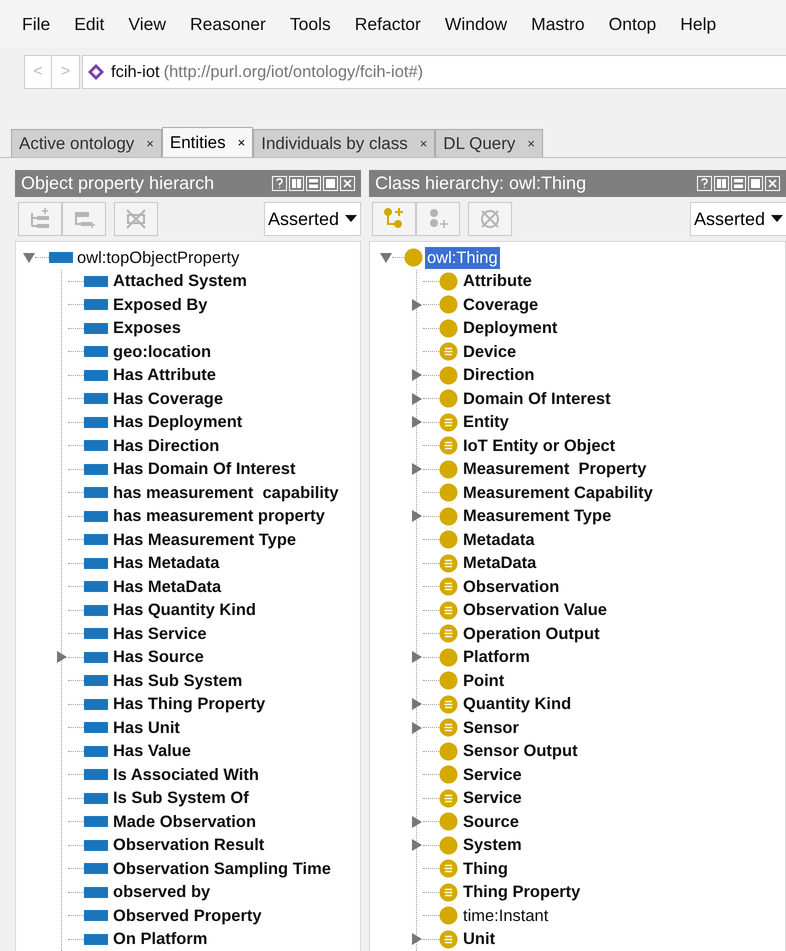  I want to click on menu-item: Reasoner, so click(228, 24).